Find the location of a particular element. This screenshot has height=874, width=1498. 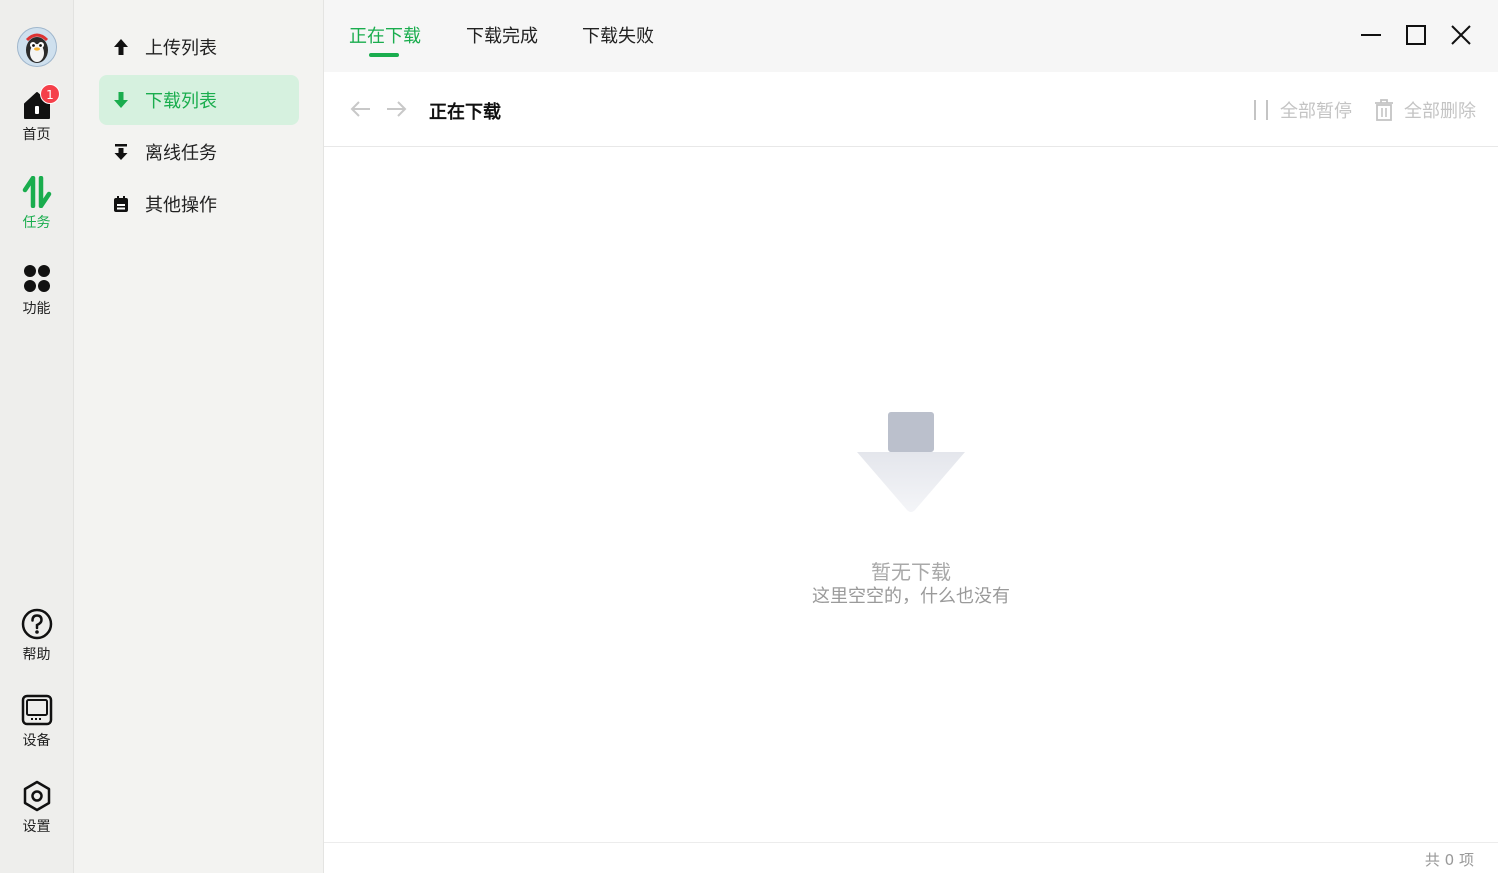

pause-all-button: 全部暂停 is located at coordinates (1302, 110).